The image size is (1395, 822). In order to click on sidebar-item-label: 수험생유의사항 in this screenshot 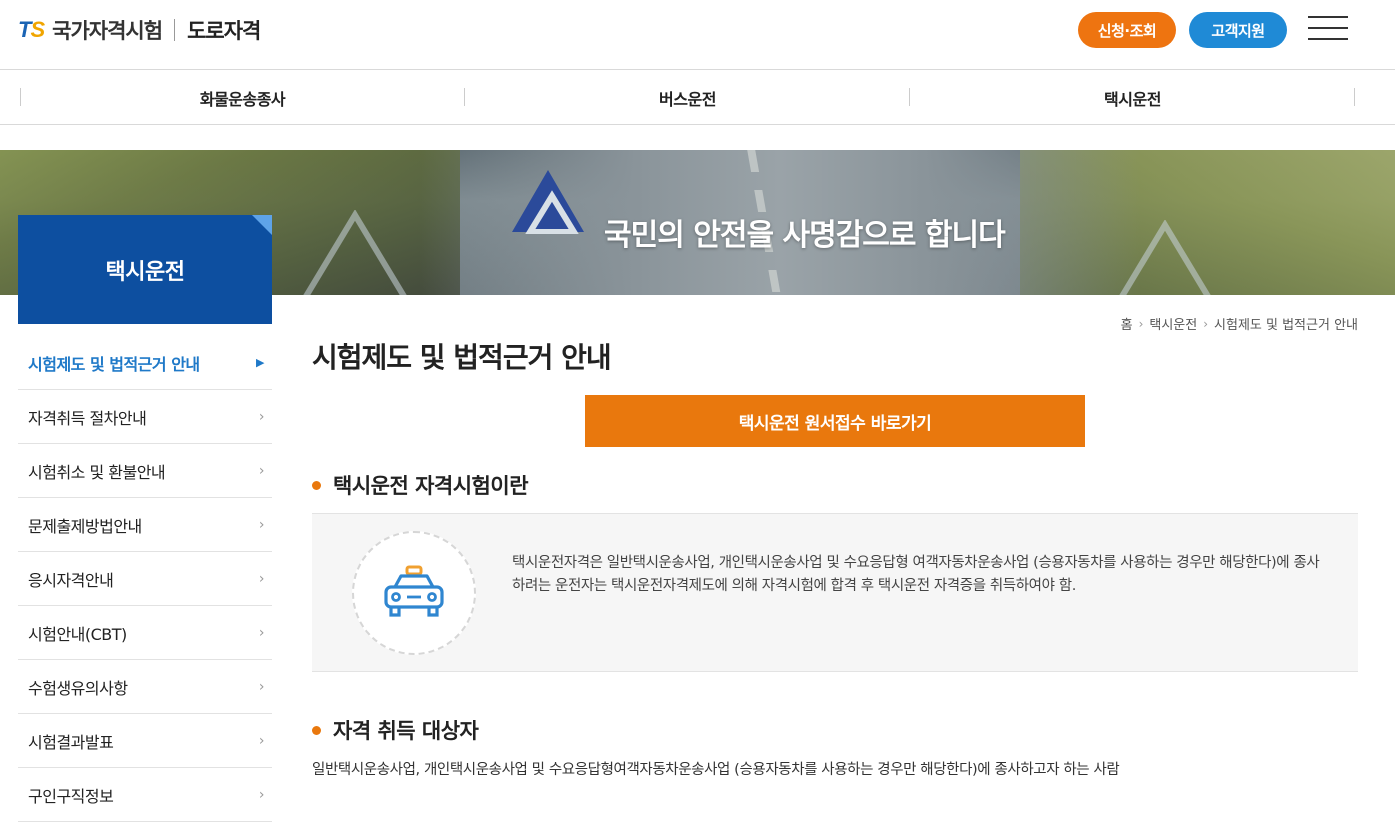, I will do `click(78, 688)`.